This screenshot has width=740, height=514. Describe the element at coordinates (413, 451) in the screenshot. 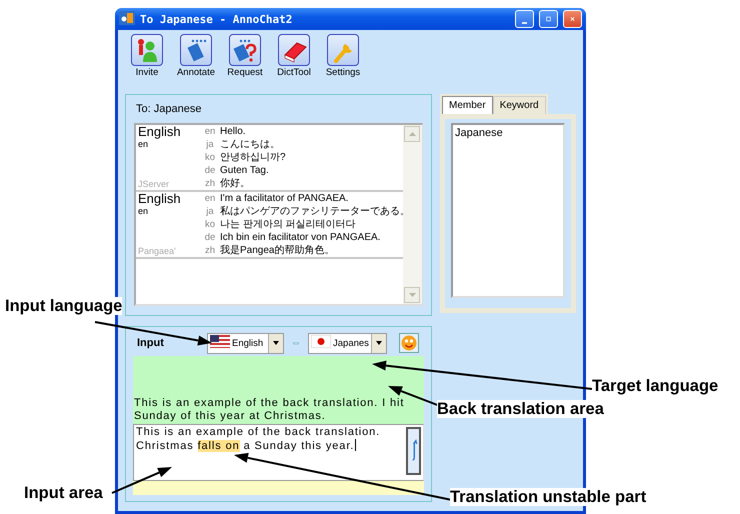

I see `send-button` at that location.